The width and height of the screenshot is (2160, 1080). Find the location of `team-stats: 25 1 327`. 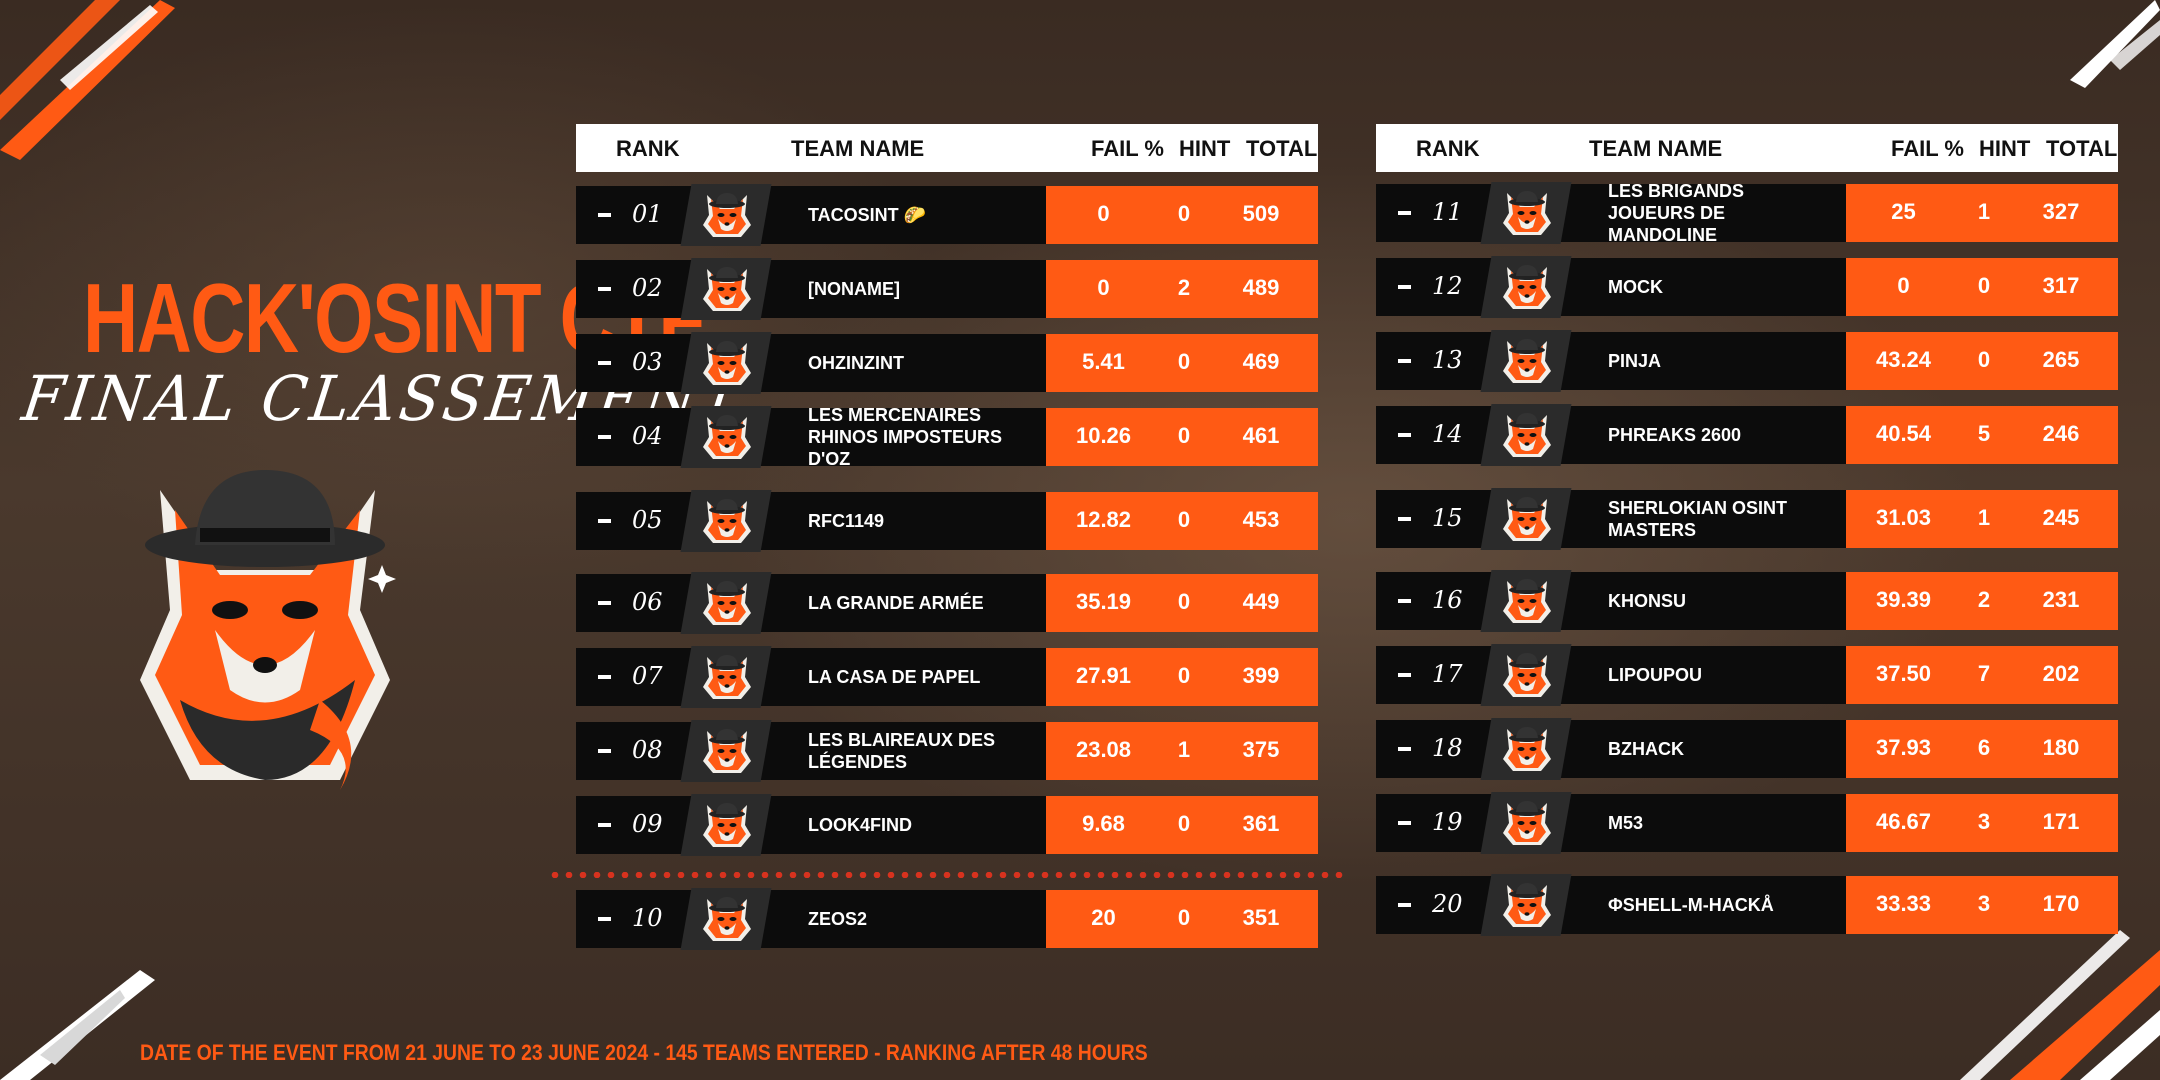

team-stats: 25 1 327 is located at coordinates (1982, 213).